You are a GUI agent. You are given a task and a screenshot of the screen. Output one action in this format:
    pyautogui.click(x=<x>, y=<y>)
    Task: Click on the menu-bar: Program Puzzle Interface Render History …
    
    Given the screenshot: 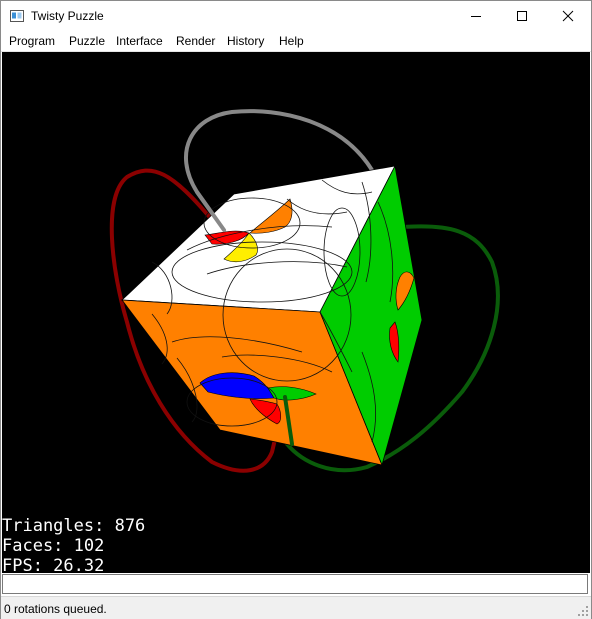 What is the action you would take?
    pyautogui.click(x=296, y=41)
    